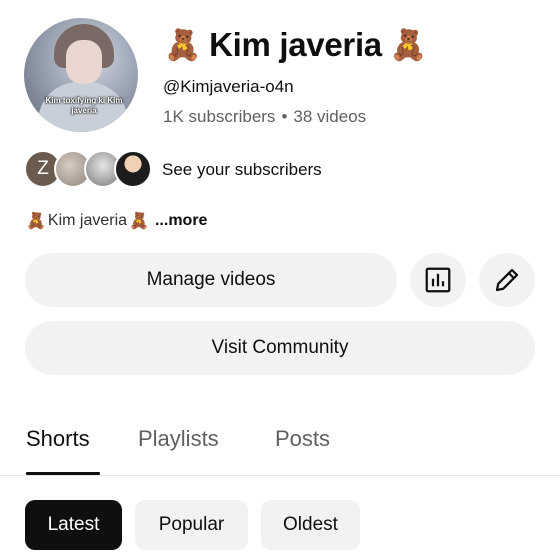  I want to click on channel-name-text: Kim javeria, so click(295, 44).